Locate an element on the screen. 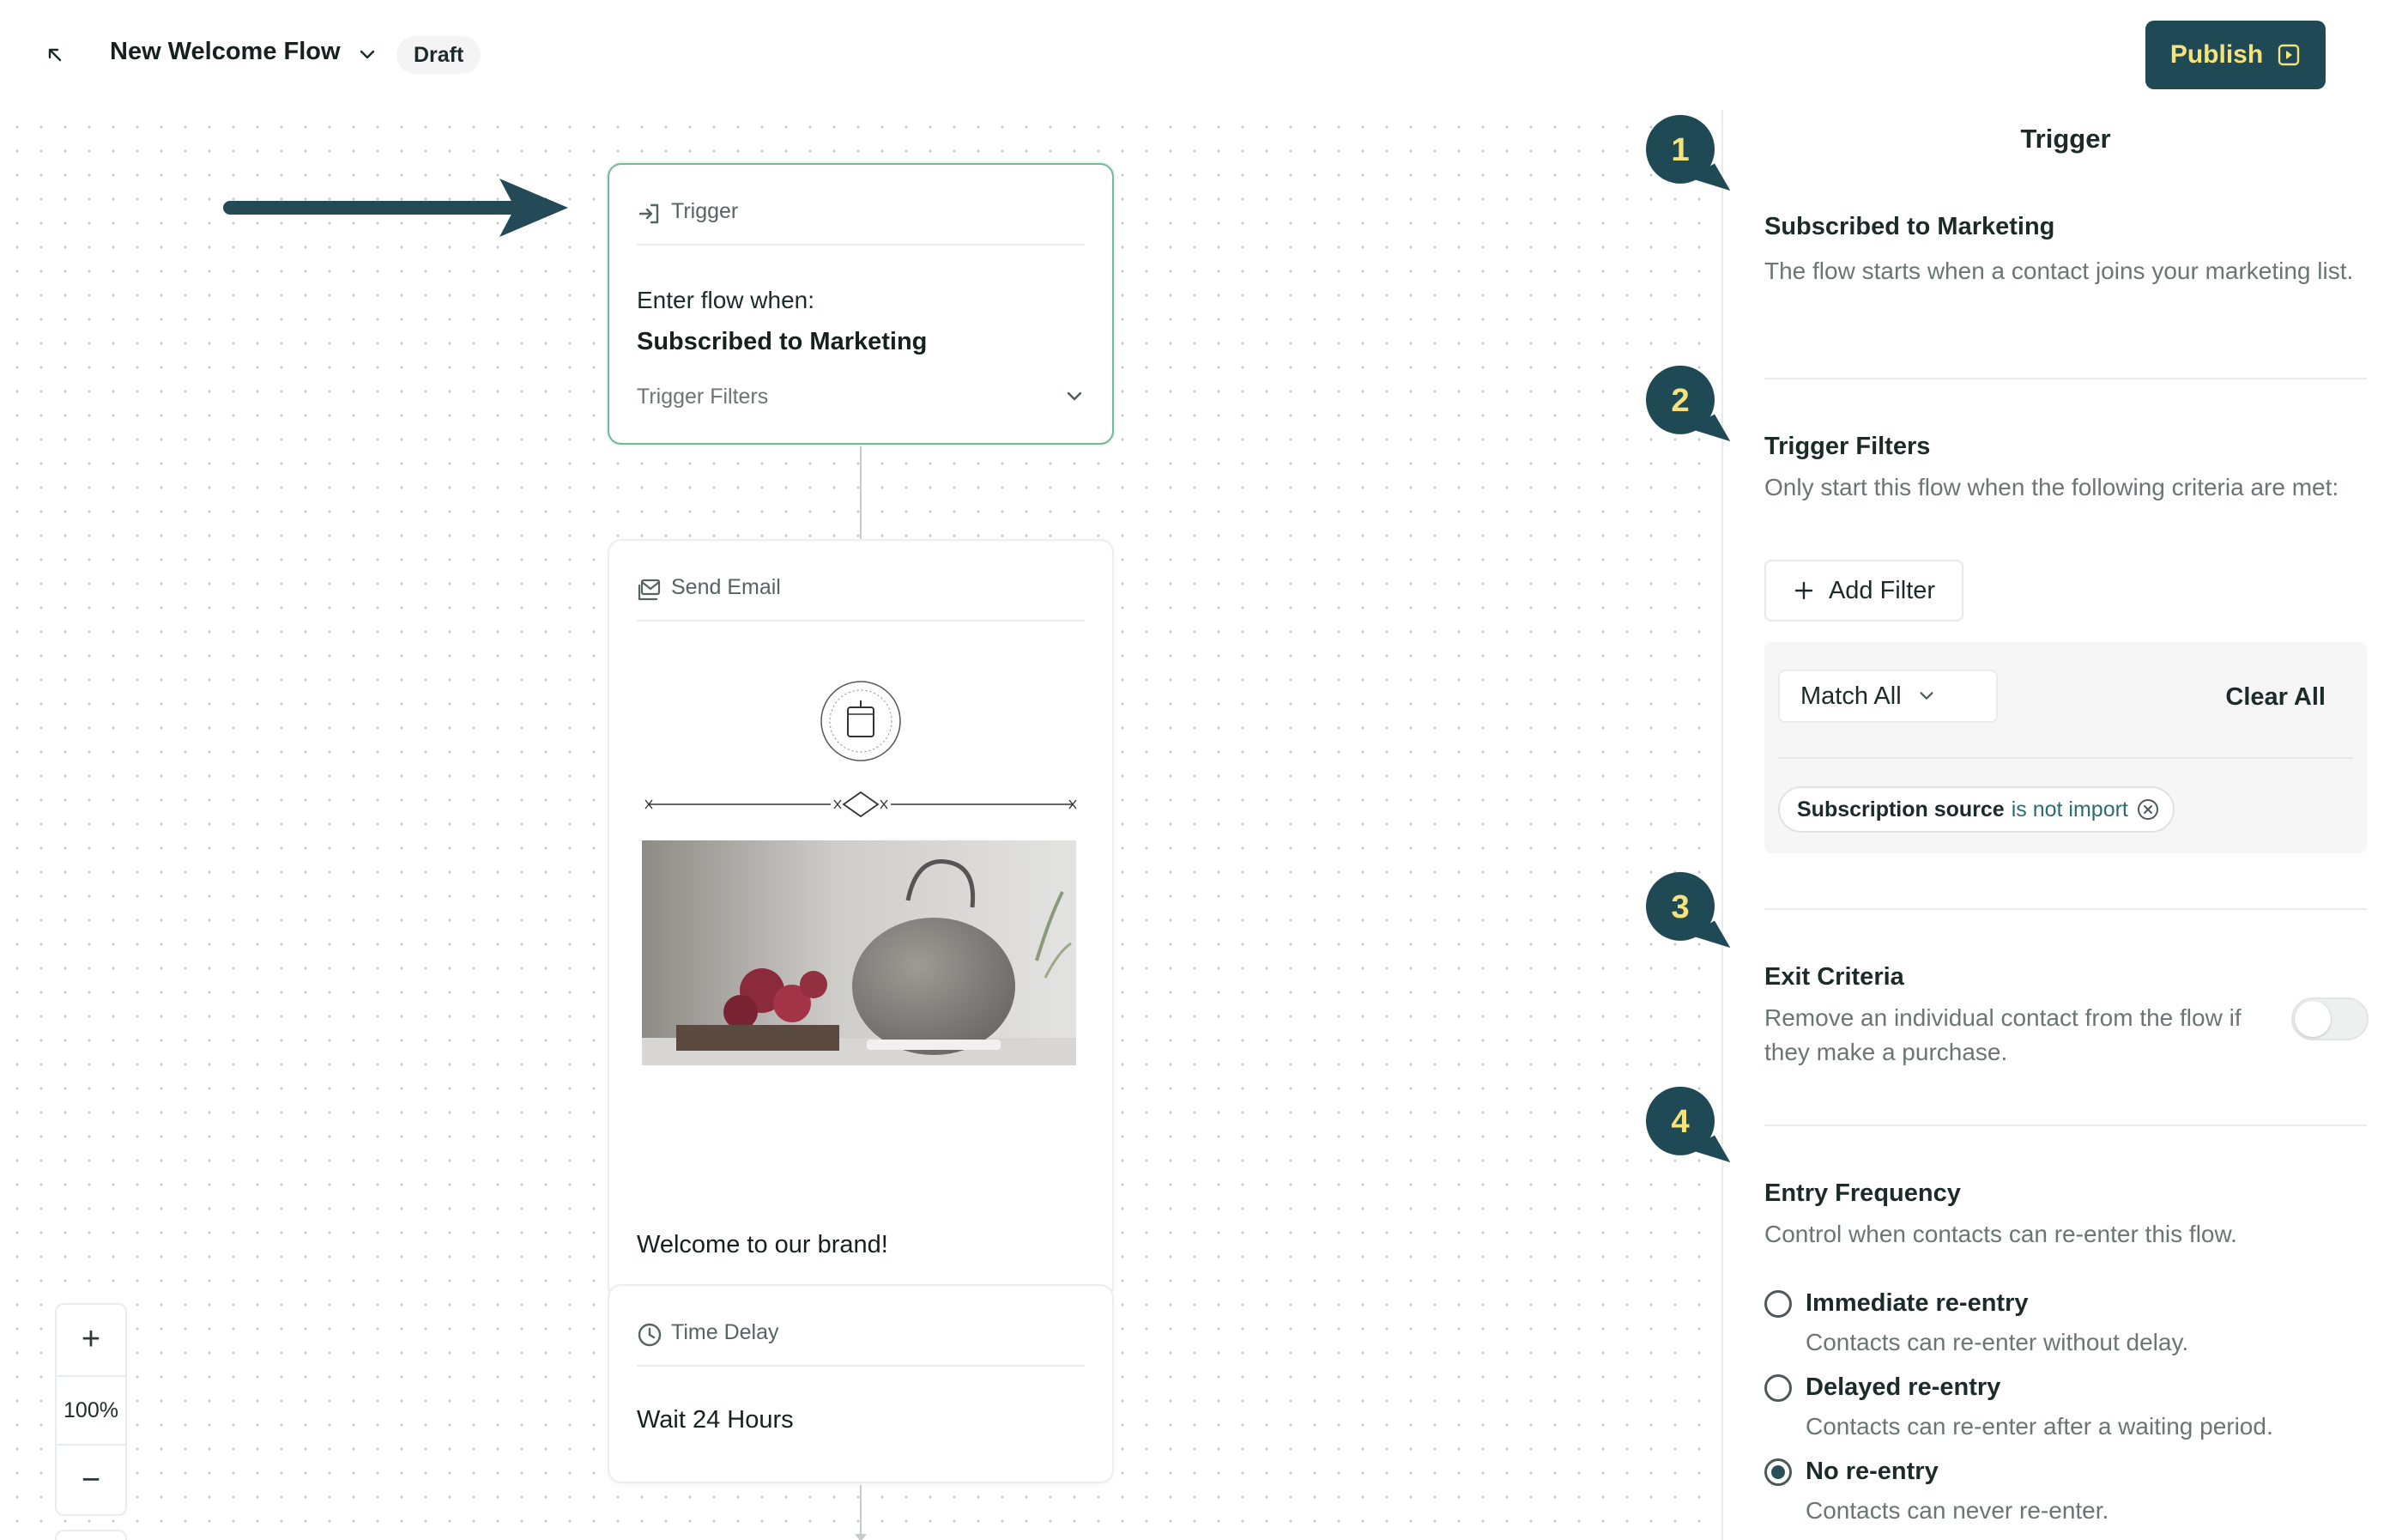  trigger-enter-text: Enter flow when: is located at coordinates (725, 300).